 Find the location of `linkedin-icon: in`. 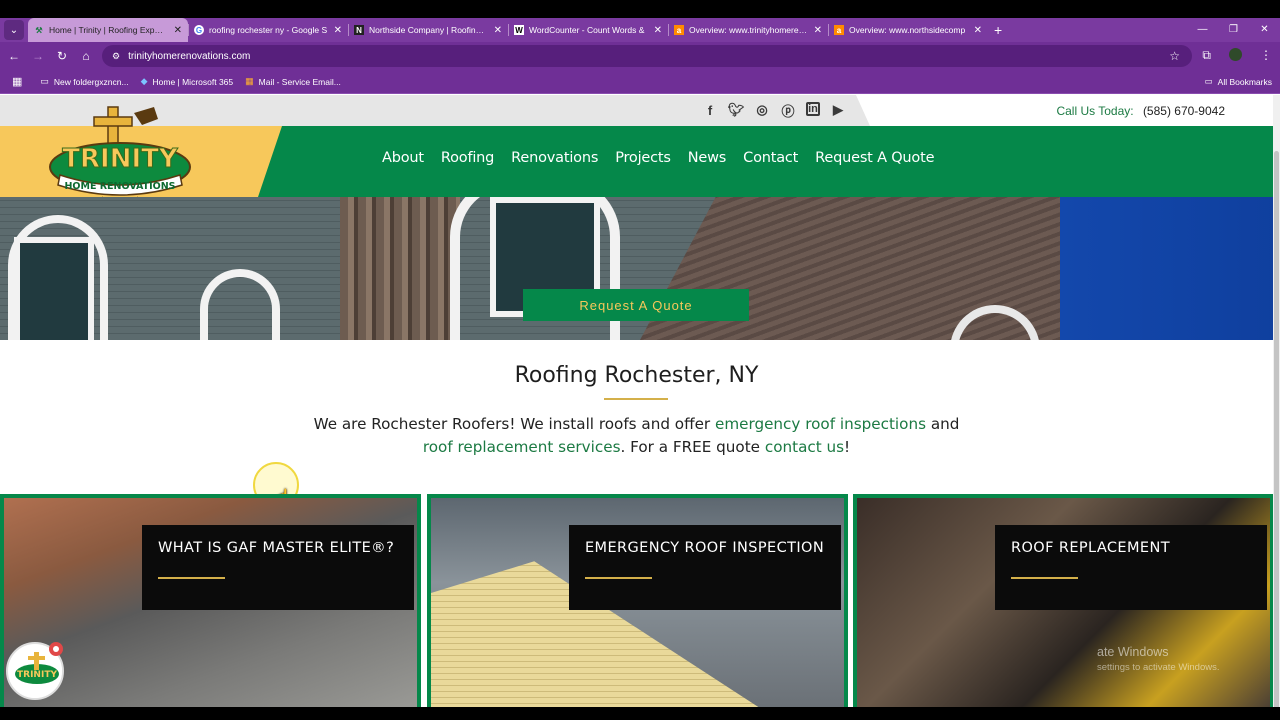

linkedin-icon: in is located at coordinates (813, 109).